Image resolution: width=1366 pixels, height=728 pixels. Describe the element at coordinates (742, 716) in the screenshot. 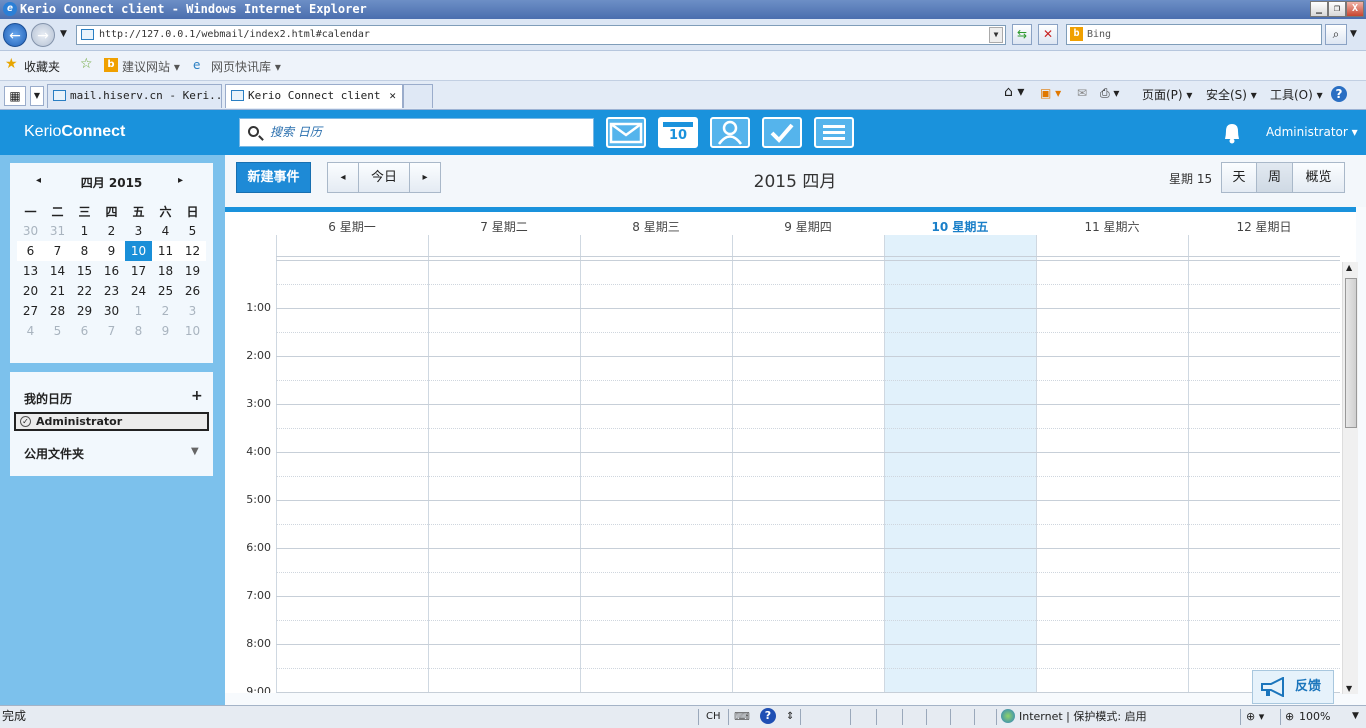

I see `keyboard-icon: ⌨` at that location.